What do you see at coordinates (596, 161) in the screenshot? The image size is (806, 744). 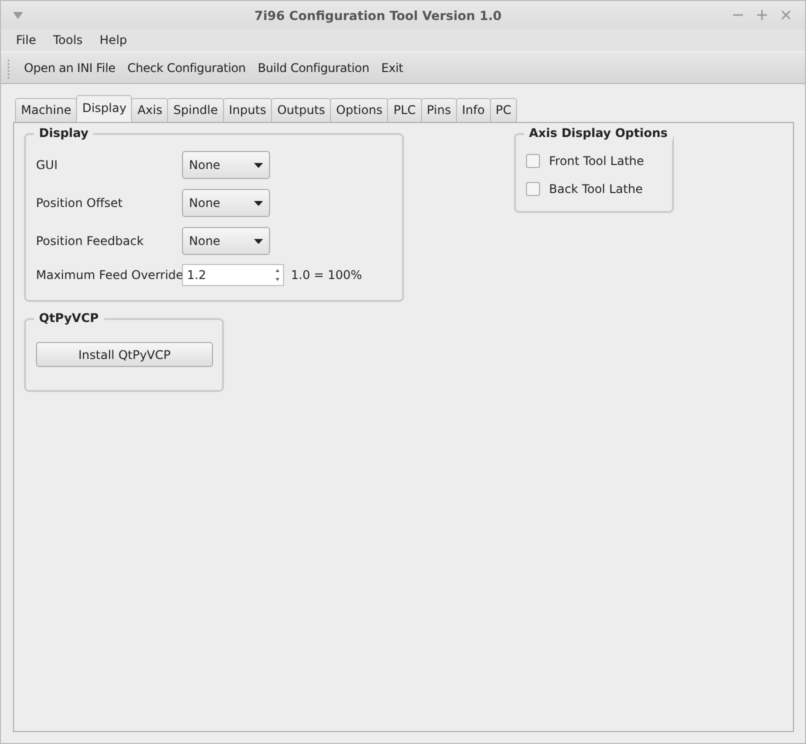 I see `checkbox-label: Front Tool Lathe` at bounding box center [596, 161].